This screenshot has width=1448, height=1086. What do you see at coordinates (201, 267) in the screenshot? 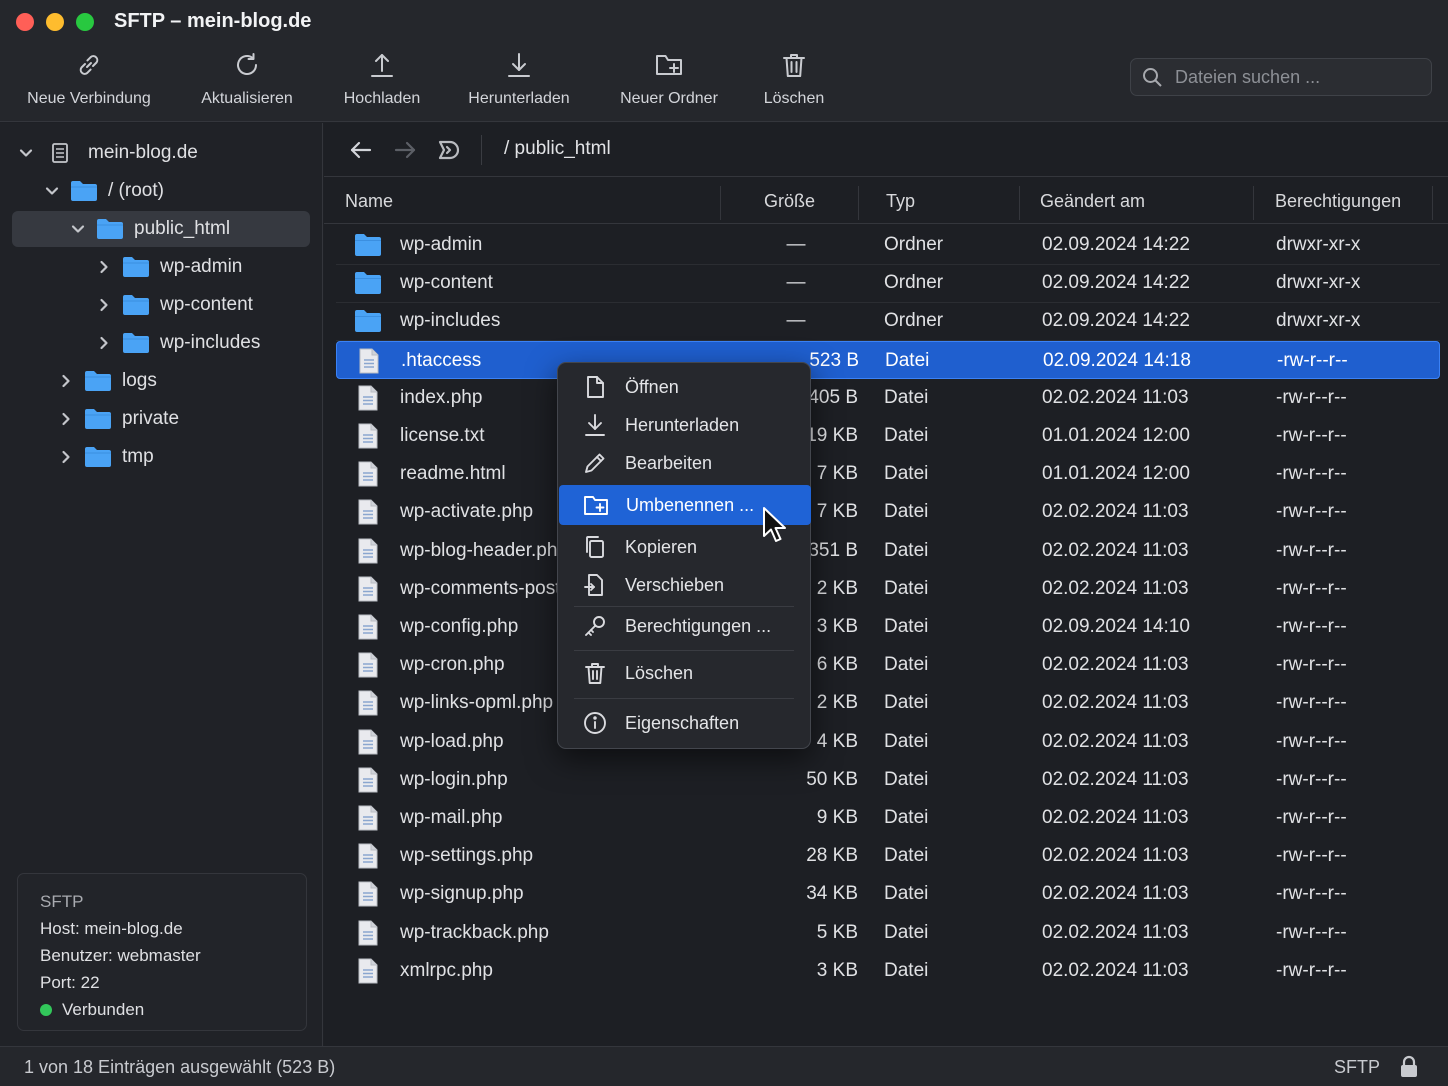
I see `tree-item-wp-admin: wp-admin` at bounding box center [201, 267].